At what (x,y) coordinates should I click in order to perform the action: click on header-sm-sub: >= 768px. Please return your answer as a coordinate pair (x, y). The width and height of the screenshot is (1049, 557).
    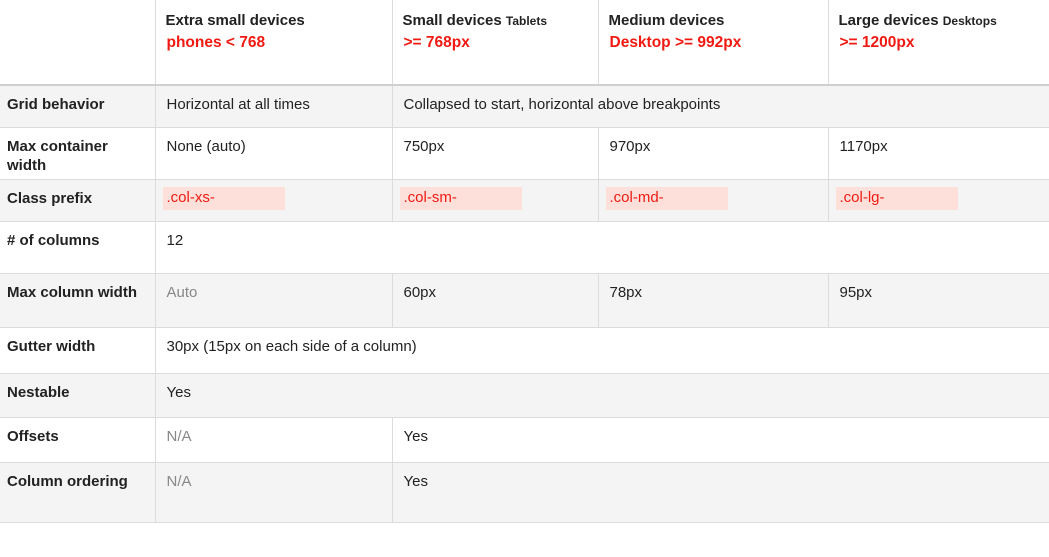
    Looking at the image, I should click on (436, 42).